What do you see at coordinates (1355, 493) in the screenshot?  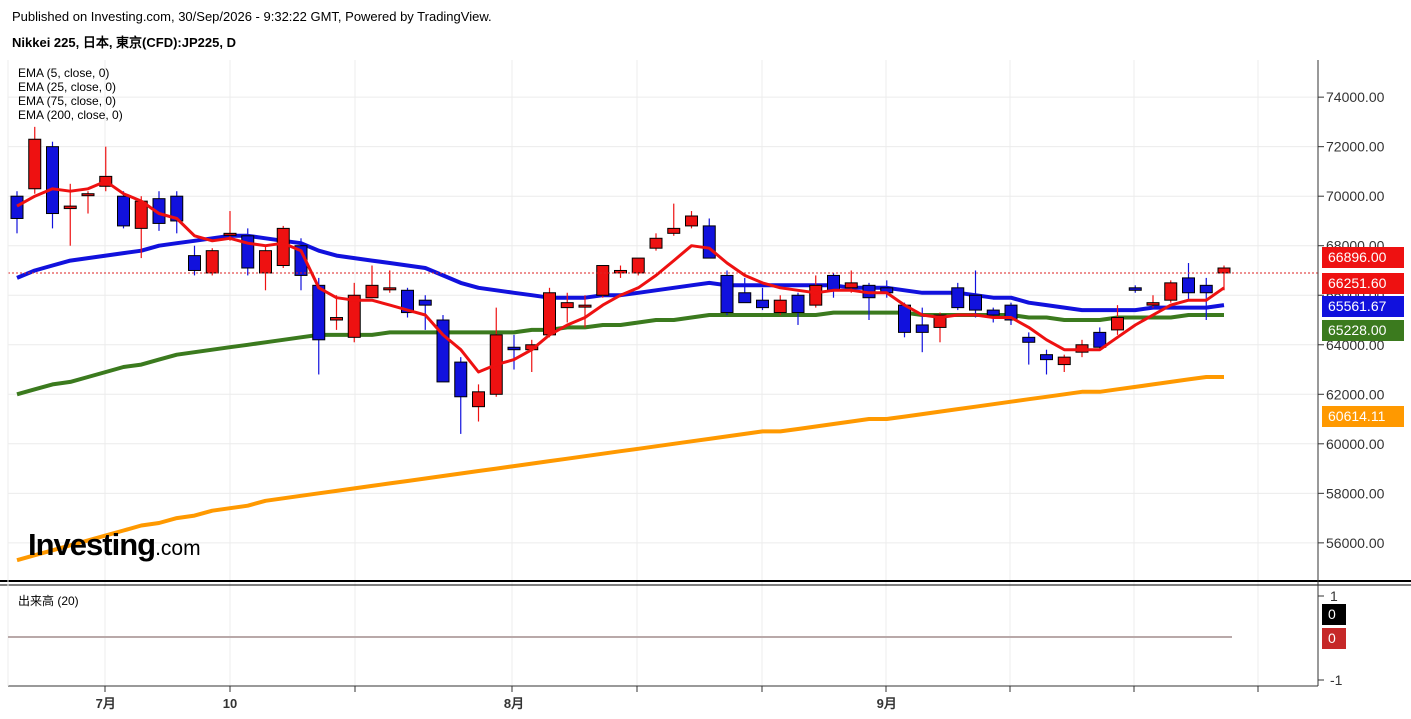 I see `y-tick-label: 58000.00` at bounding box center [1355, 493].